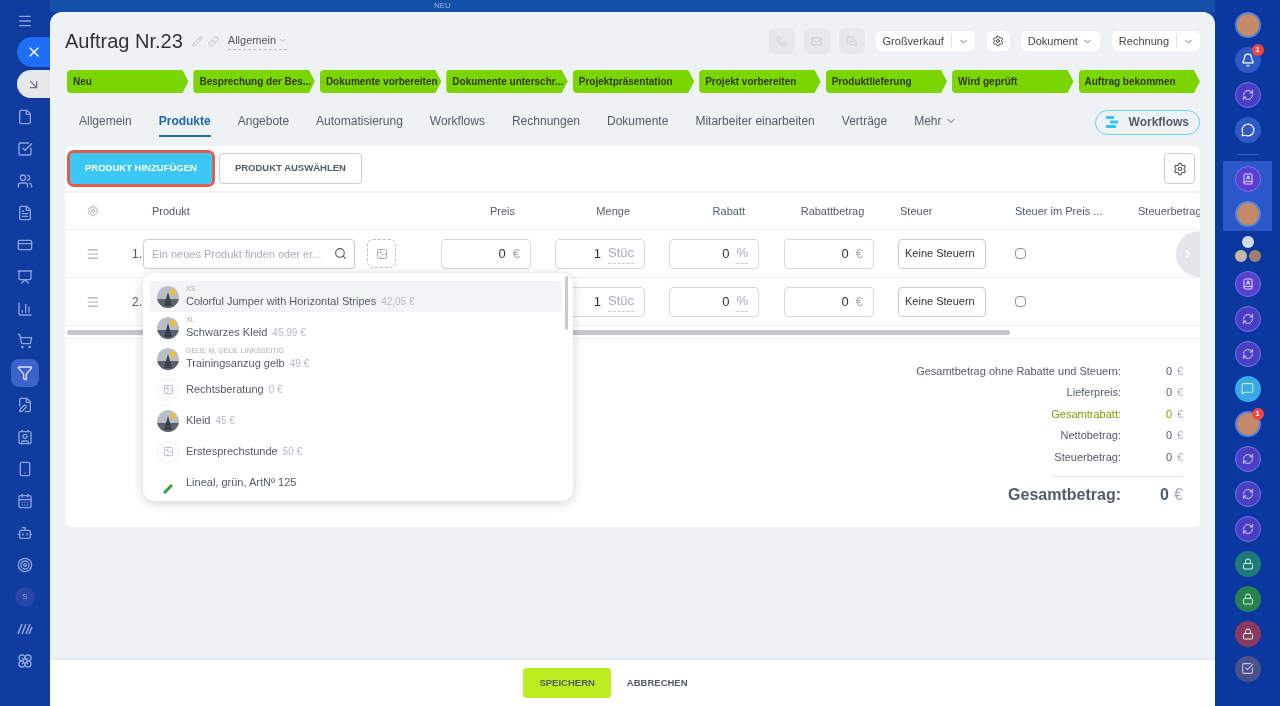 This screenshot has height=706, width=1280. I want to click on product-name: Lineal, grün, ArtNº 125, so click(241, 483).